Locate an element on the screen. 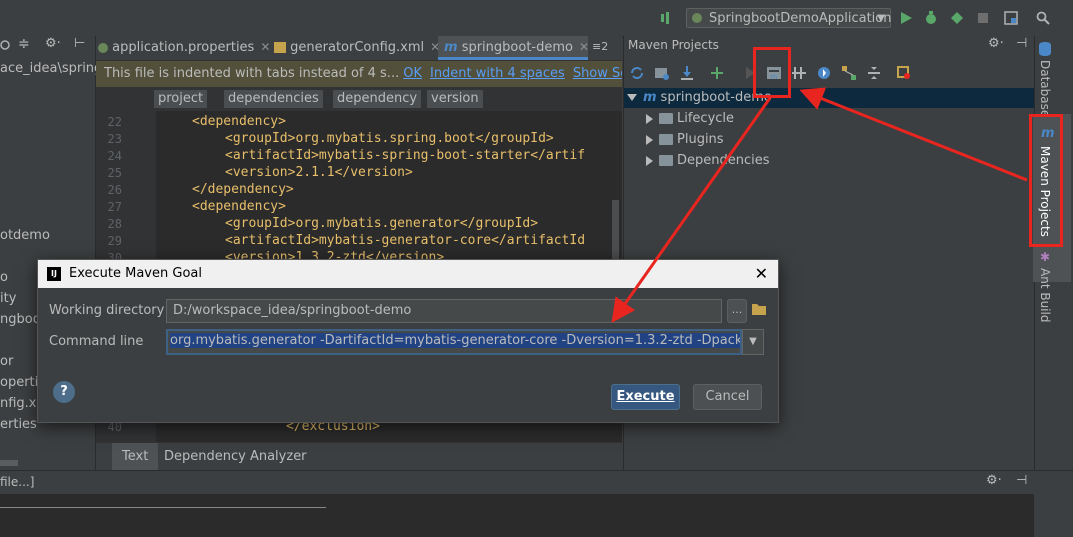 Image resolution: width=1073 pixels, height=537 pixels. ok-link: OK is located at coordinates (412, 73).